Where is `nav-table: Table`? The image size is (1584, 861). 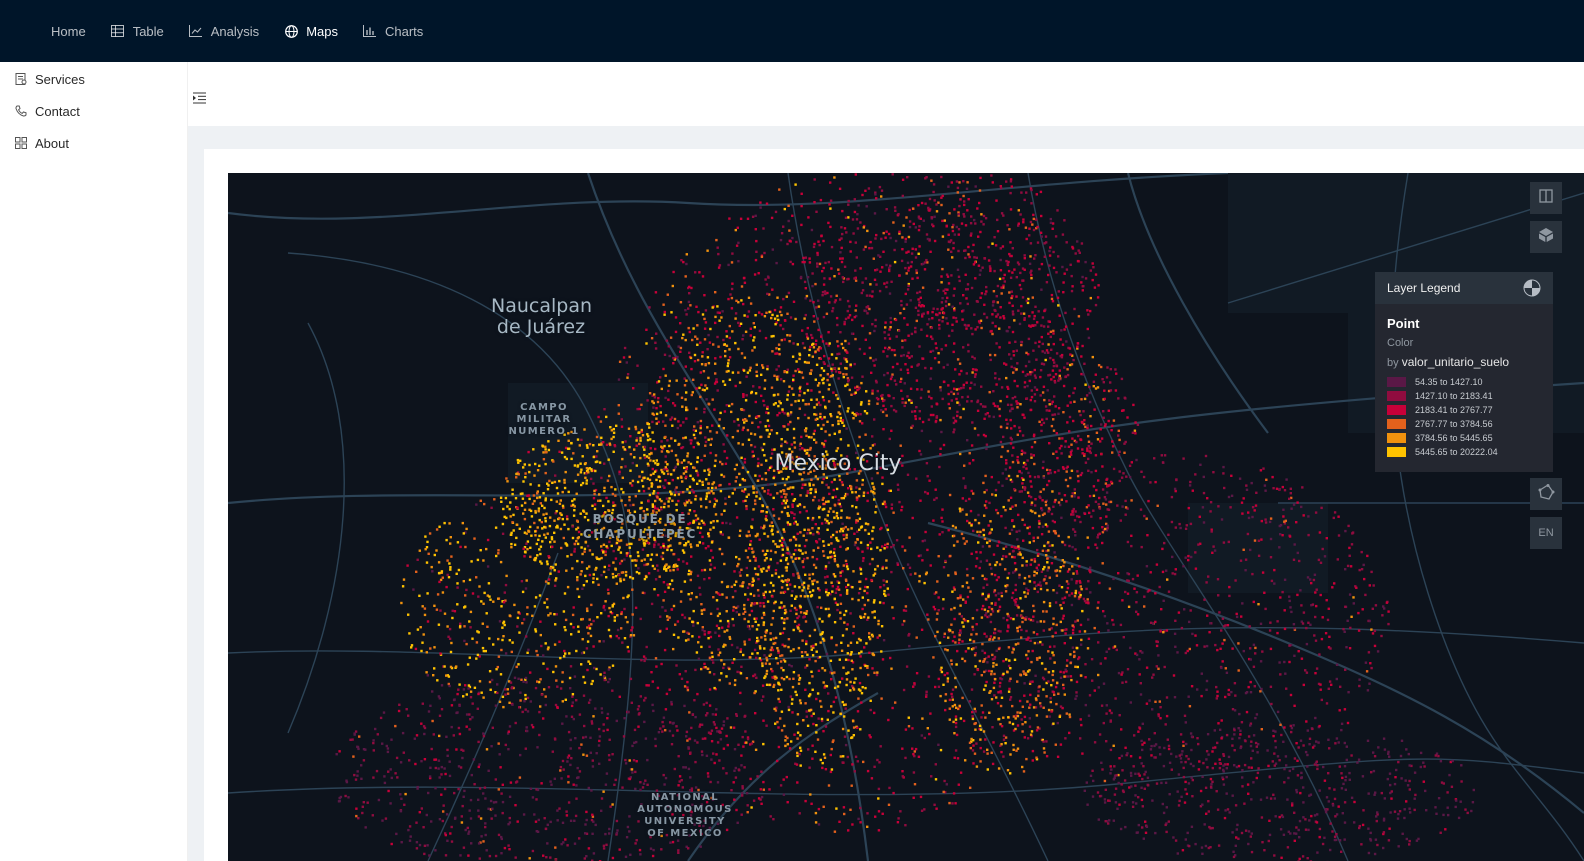
nav-table: Table is located at coordinates (137, 31).